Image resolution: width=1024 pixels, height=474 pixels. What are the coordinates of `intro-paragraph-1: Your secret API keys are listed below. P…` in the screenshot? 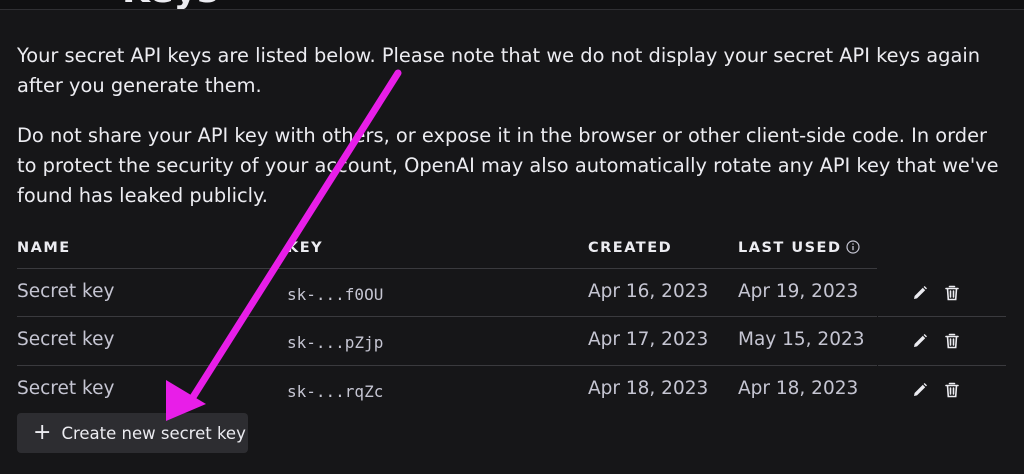 It's located at (499, 70).